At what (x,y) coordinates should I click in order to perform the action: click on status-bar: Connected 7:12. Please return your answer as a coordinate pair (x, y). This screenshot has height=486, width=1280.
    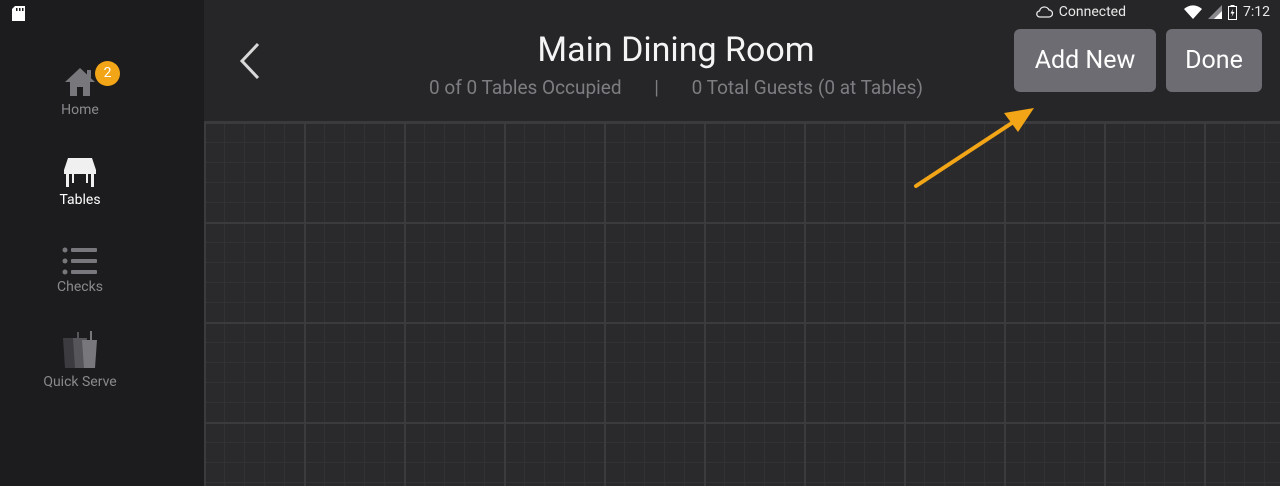
    Looking at the image, I should click on (1157, 12).